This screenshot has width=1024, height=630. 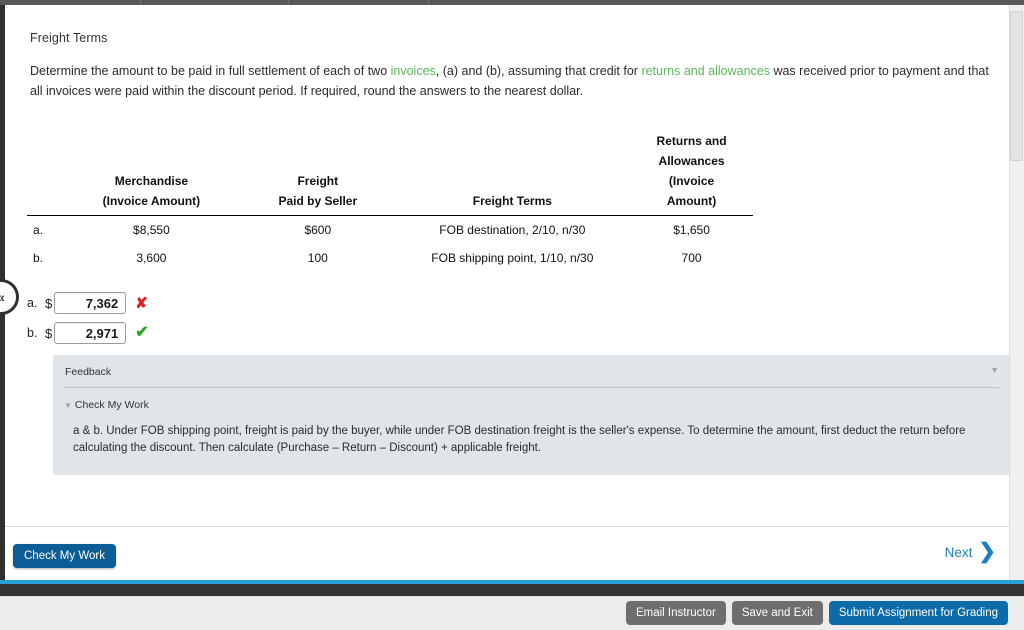 I want to click on col-header-returns-l1: Returns and, so click(x=691, y=141).